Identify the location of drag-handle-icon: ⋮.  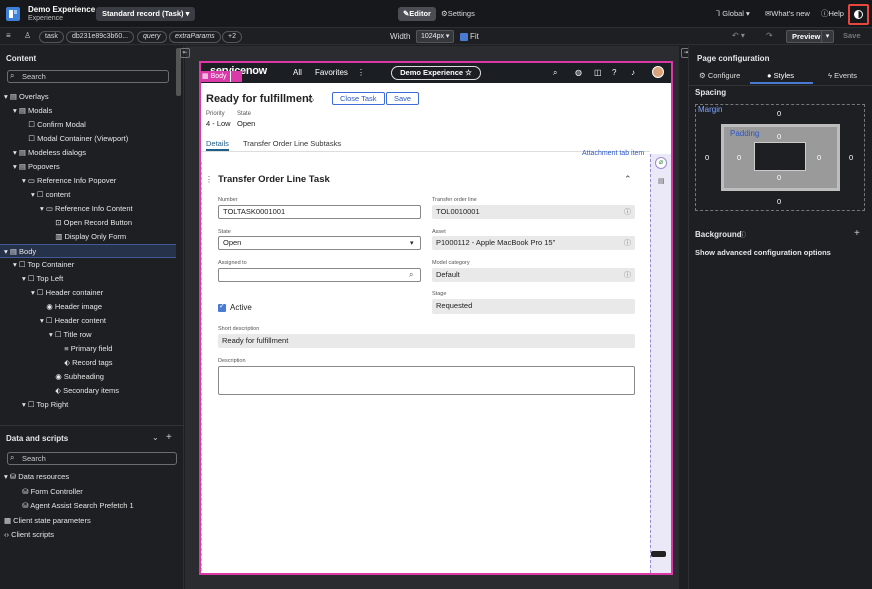
(209, 179).